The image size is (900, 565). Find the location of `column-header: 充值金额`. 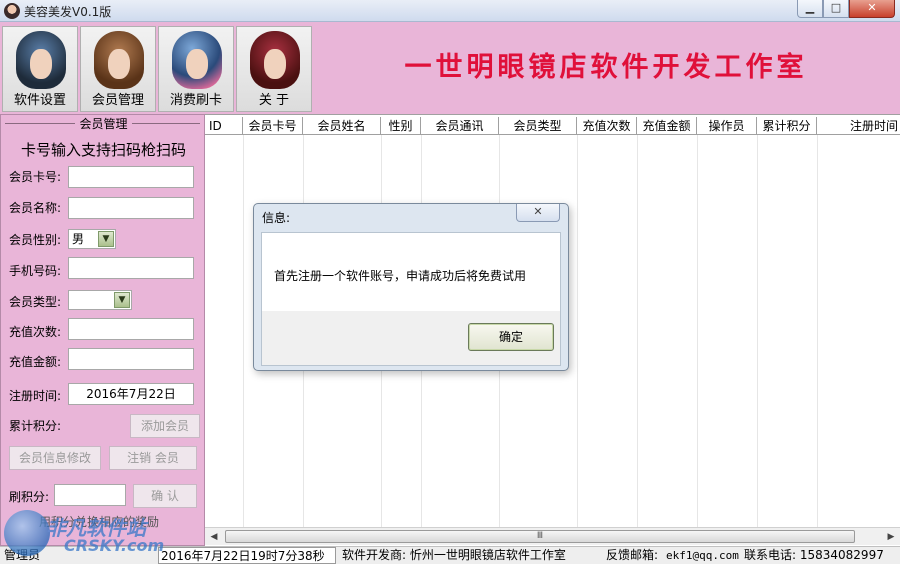

column-header: 充值金额 is located at coordinates (667, 126).